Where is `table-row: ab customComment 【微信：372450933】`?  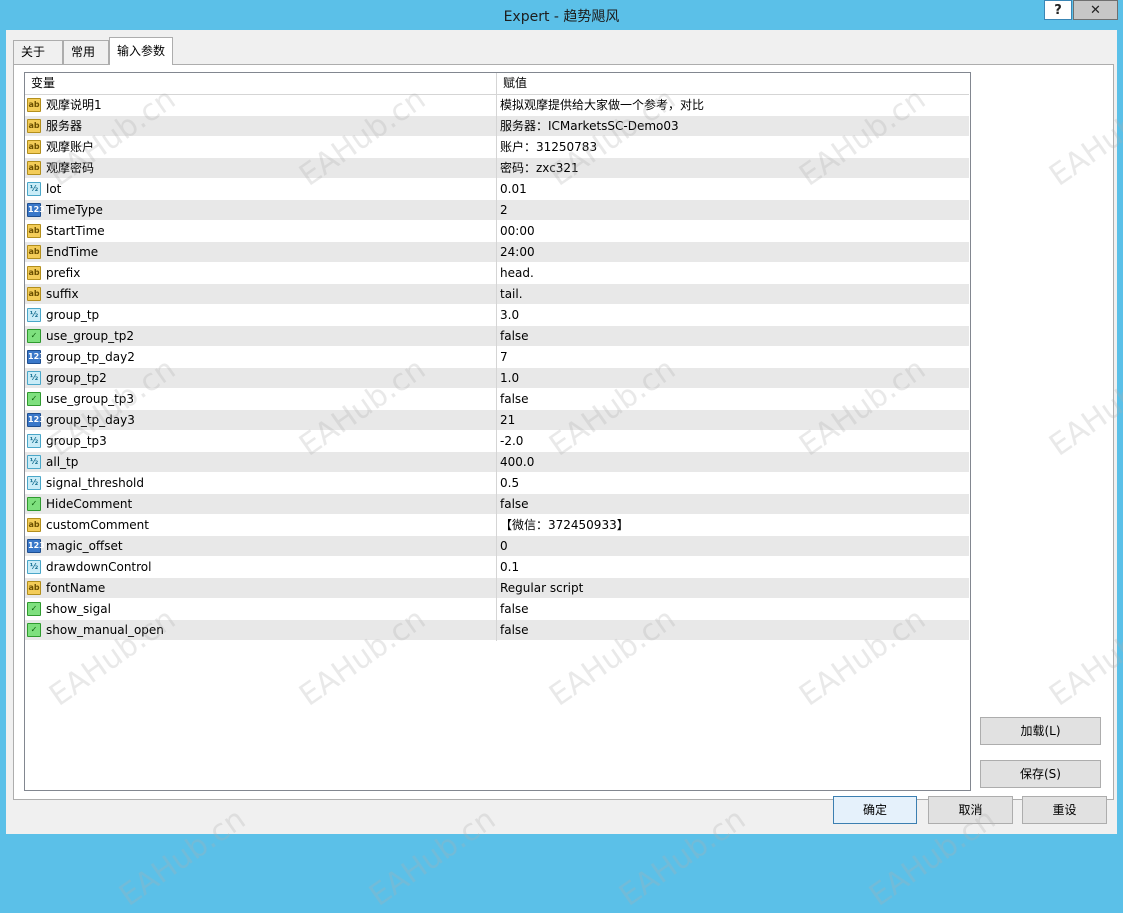
table-row: ab customComment 【微信：372450933】 is located at coordinates (497, 525).